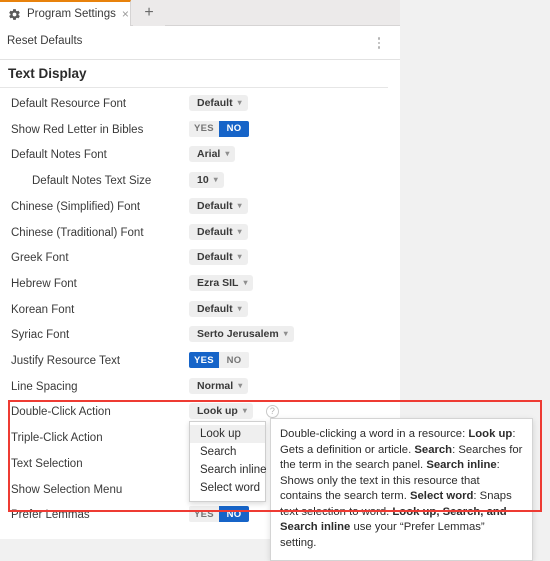 Image resolution: width=550 pixels, height=561 pixels. I want to click on setting-label-wrap: Default Notes Text Size, so click(94, 180).